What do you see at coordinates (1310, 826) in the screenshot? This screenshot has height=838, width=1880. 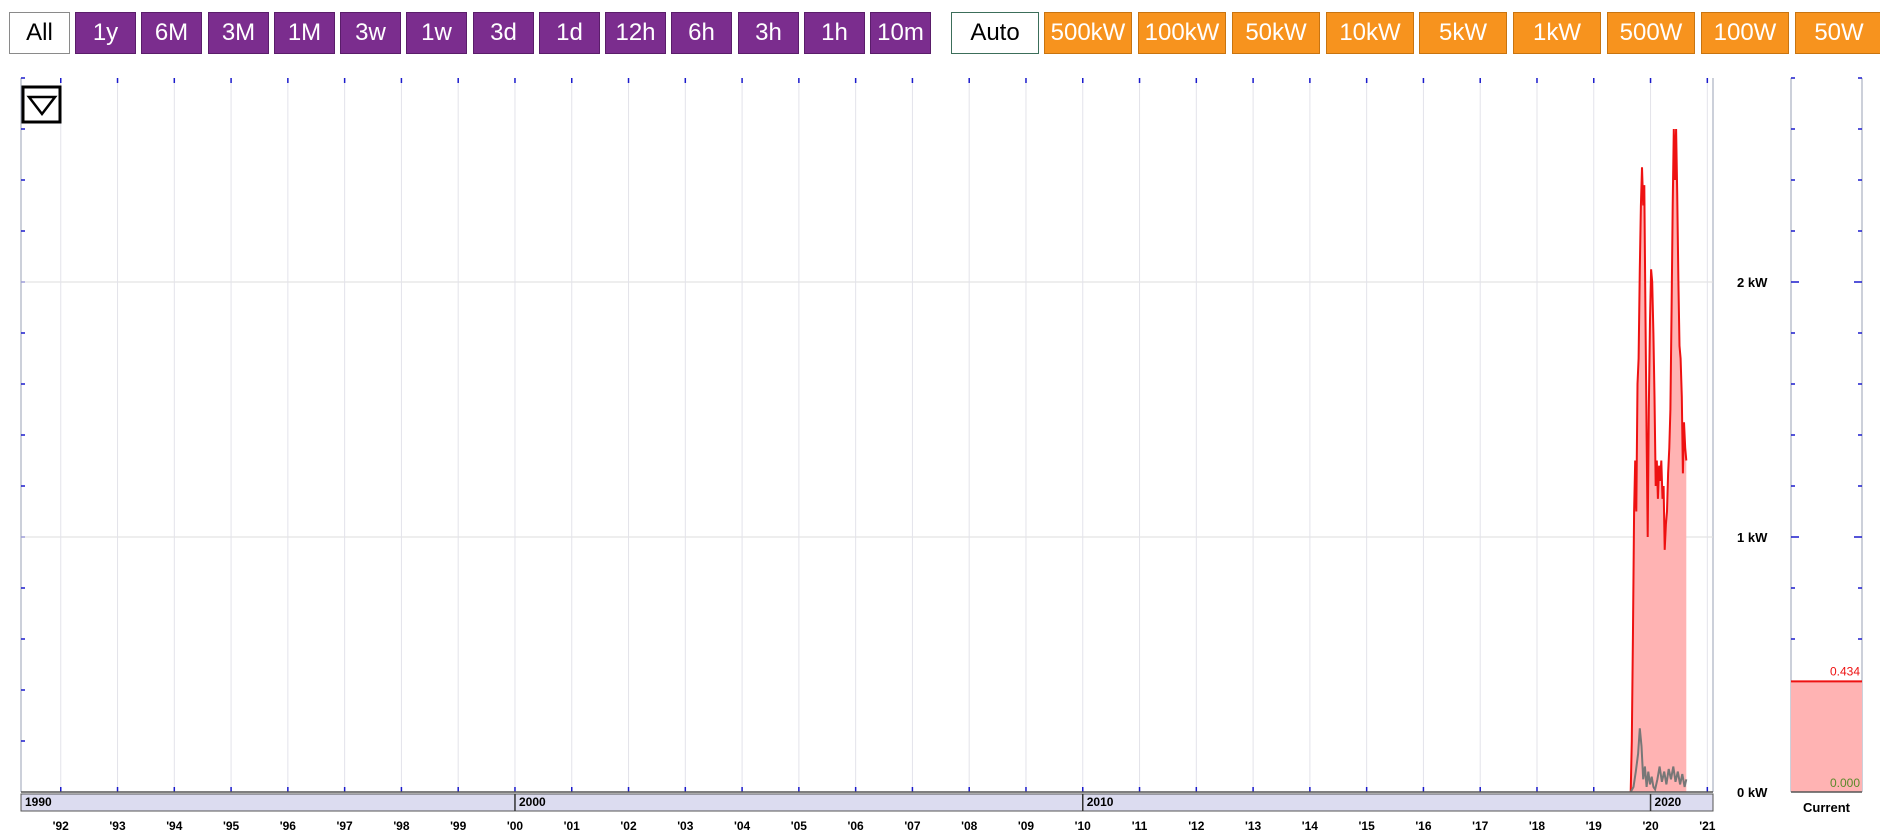 I see `x-tick-label: '14` at bounding box center [1310, 826].